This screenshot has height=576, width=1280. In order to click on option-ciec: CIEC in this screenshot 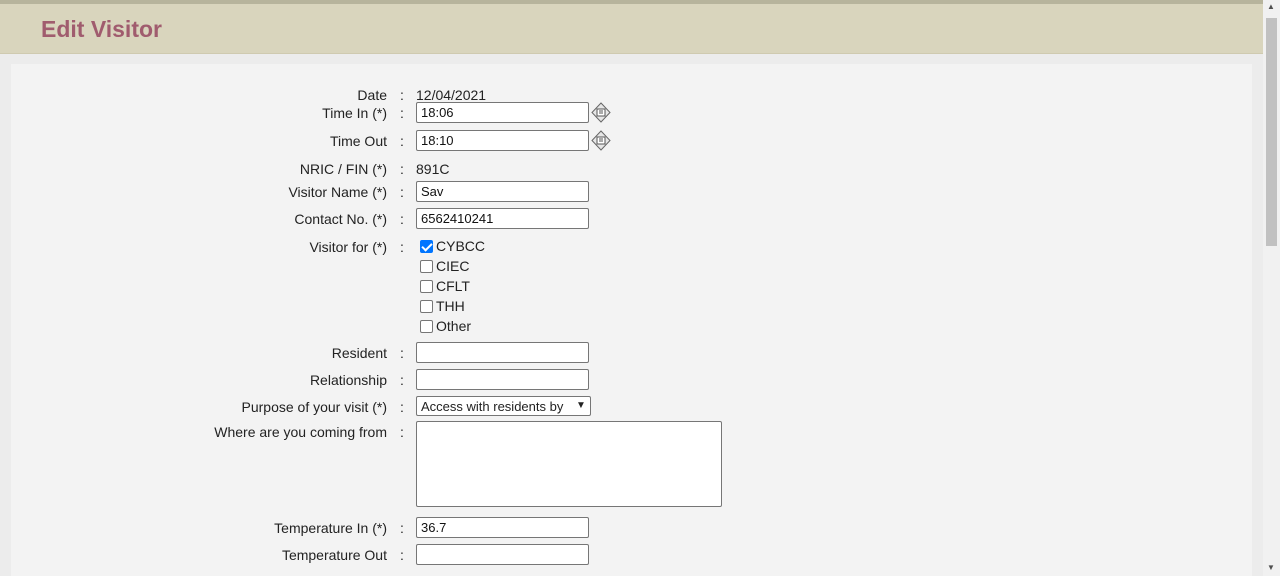, I will do `click(452, 266)`.